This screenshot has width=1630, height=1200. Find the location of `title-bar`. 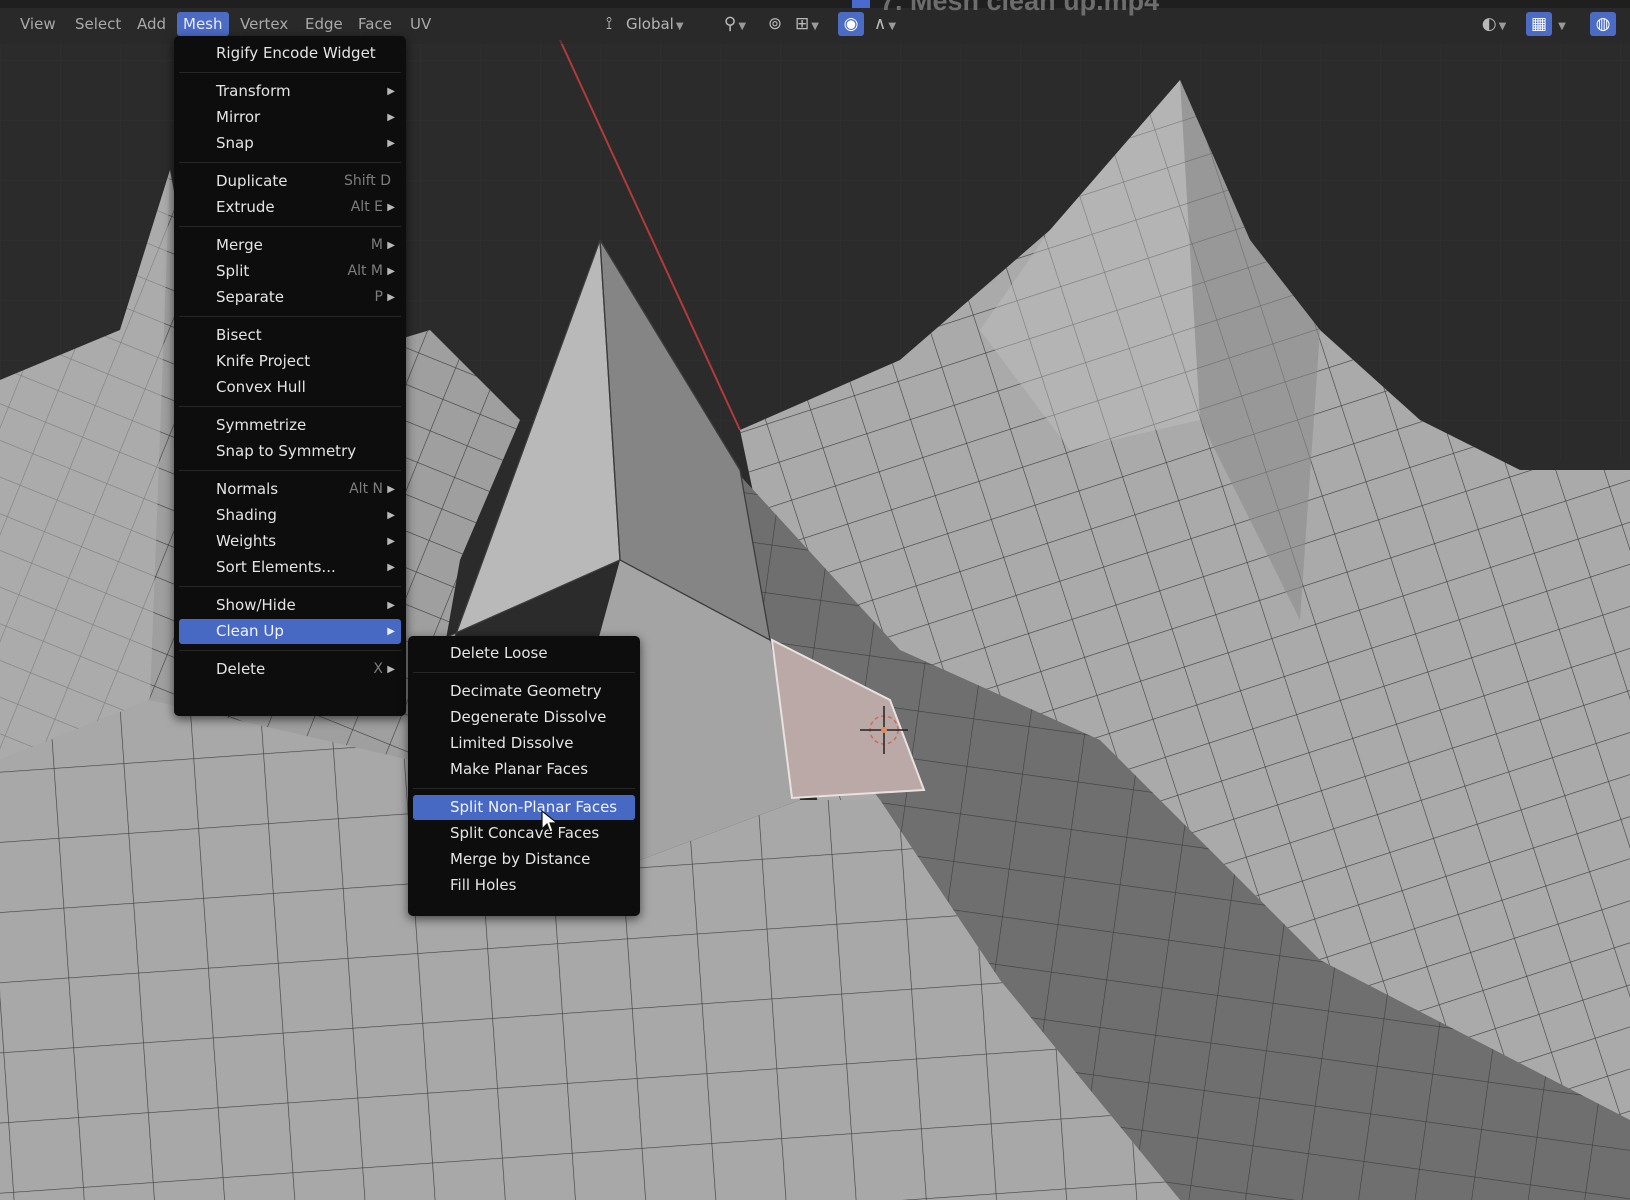

title-bar is located at coordinates (815, 4).